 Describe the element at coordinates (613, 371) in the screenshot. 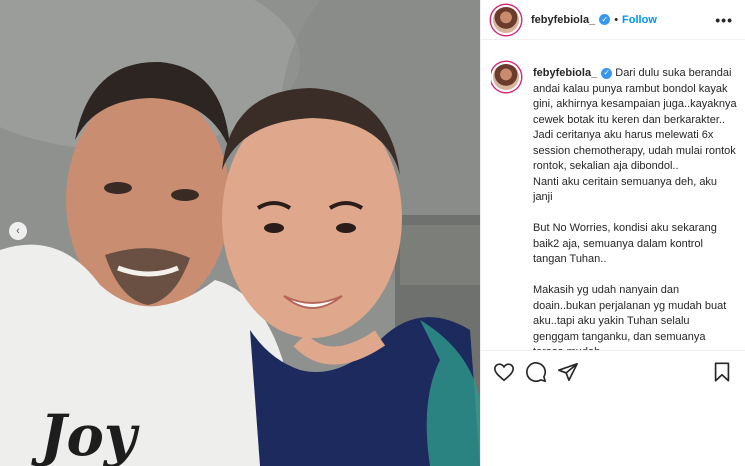

I see `action-bar` at that location.